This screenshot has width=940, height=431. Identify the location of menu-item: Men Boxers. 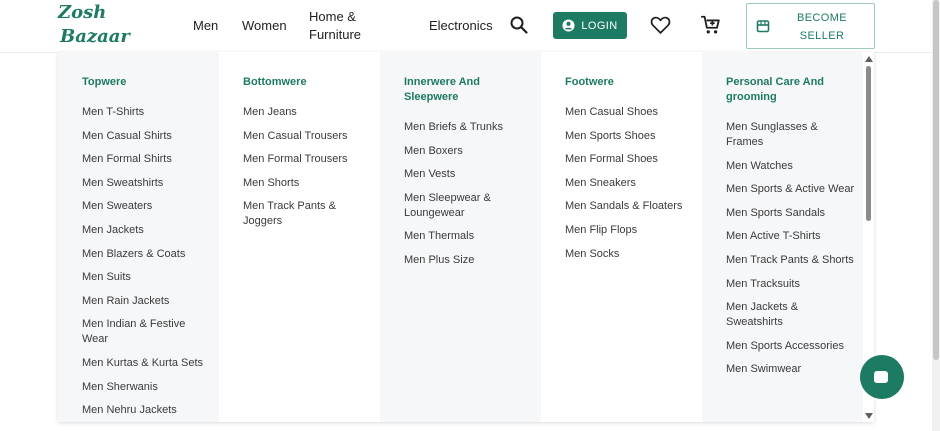
(469, 151).